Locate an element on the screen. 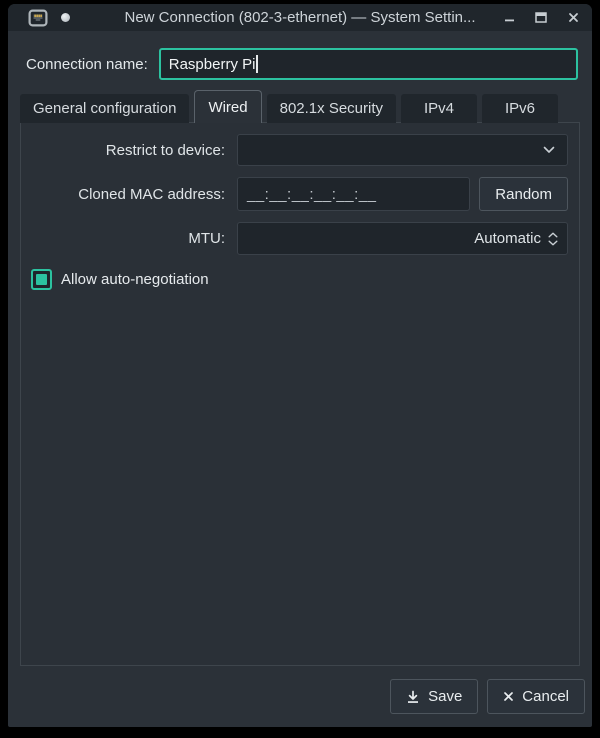 Image resolution: width=600 pixels, height=738 pixels. cancel-button-label: Cancel is located at coordinates (545, 696).